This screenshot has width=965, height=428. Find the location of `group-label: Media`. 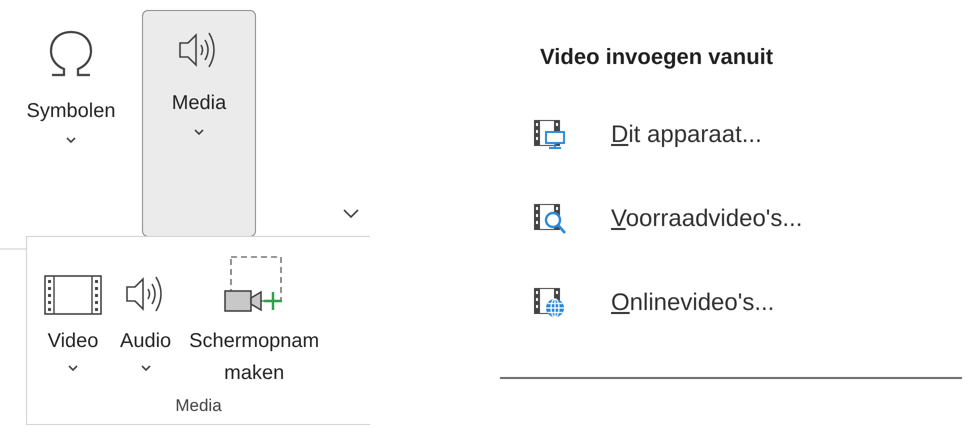

group-label: Media is located at coordinates (198, 405).